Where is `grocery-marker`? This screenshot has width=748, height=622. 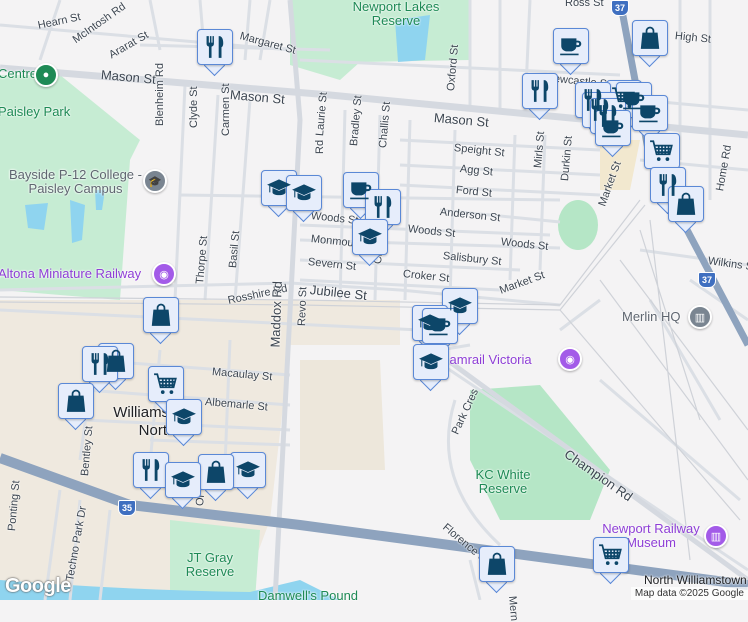
grocery-marker is located at coordinates (611, 561).